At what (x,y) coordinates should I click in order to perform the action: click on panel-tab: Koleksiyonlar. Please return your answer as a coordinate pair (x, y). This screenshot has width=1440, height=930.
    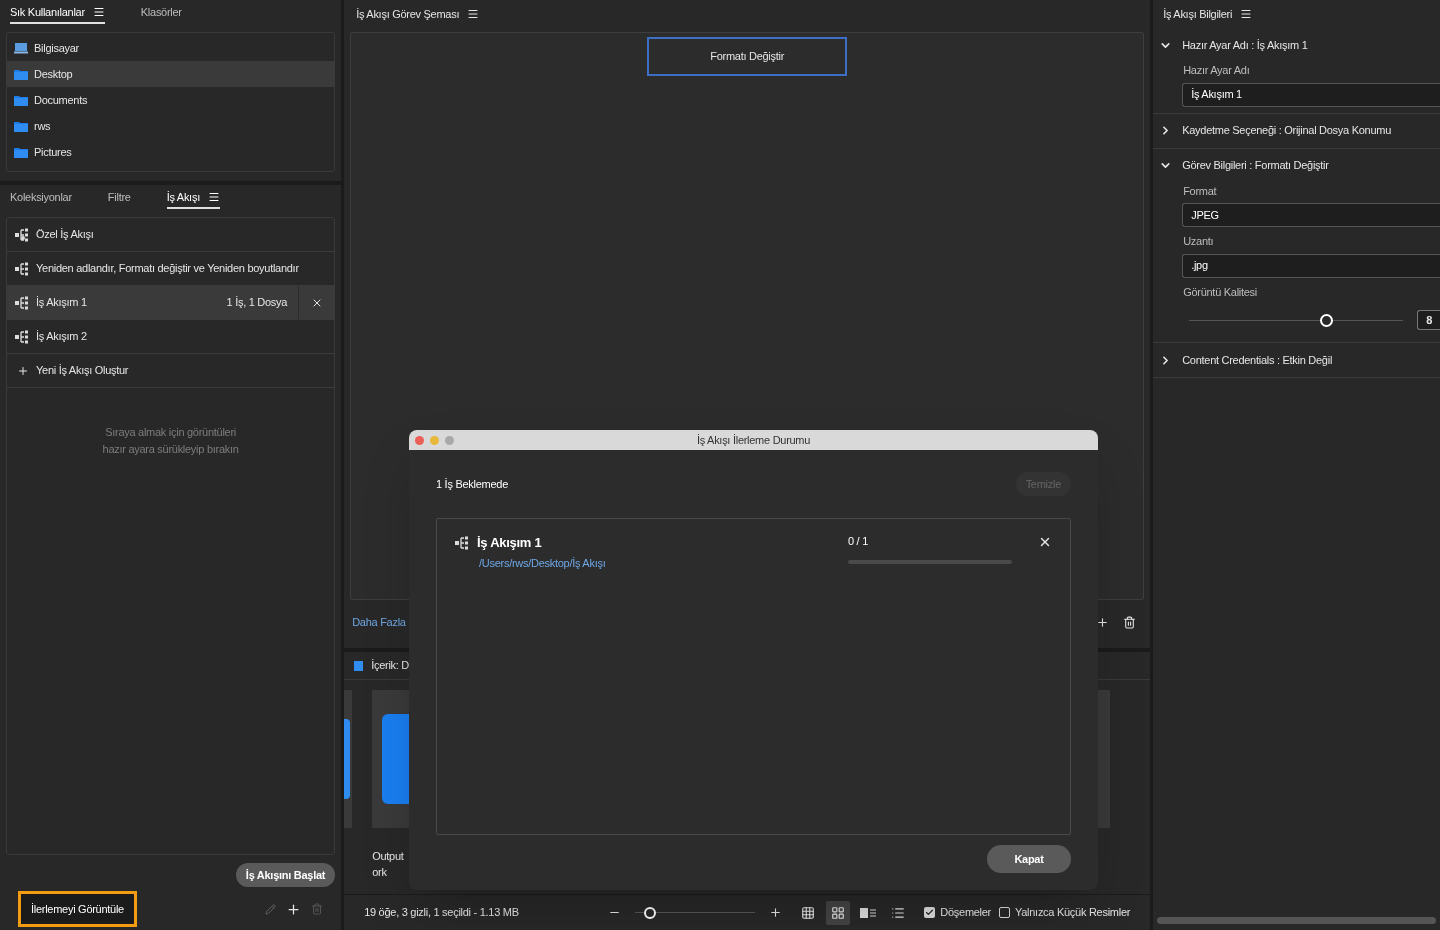
    Looking at the image, I should click on (41, 199).